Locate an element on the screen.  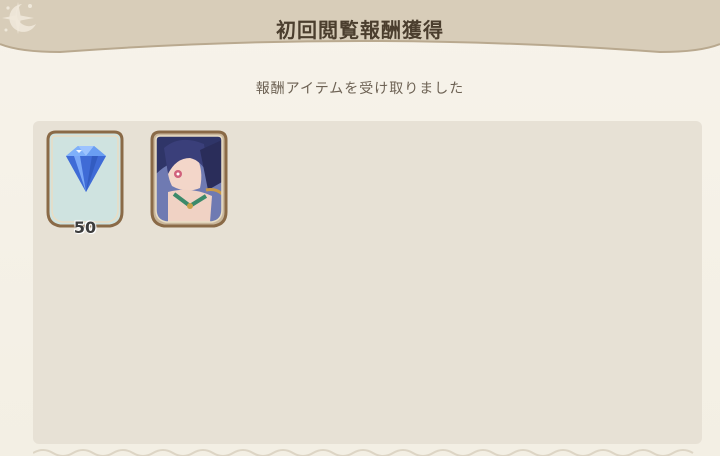
dialog-title: 初回閲覧報酬獲得 is located at coordinates (360, 30).